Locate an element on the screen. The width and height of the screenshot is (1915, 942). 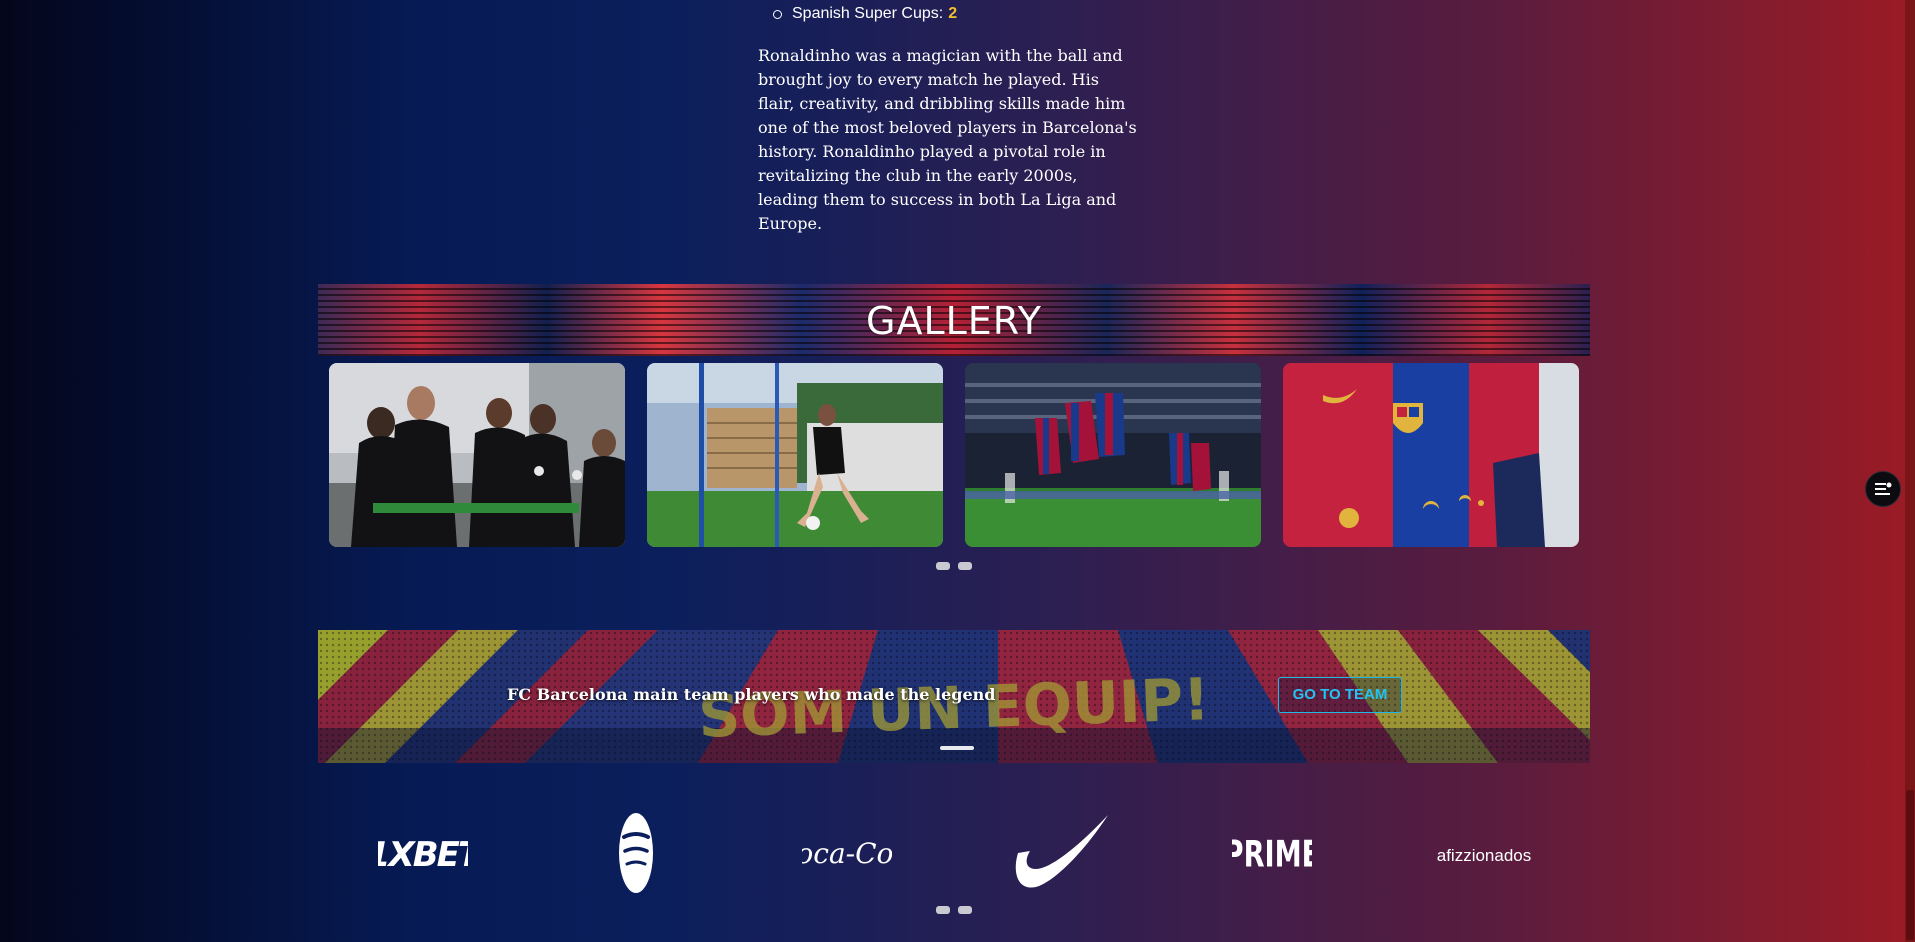
page-scrollbar is located at coordinates (1910, 471).